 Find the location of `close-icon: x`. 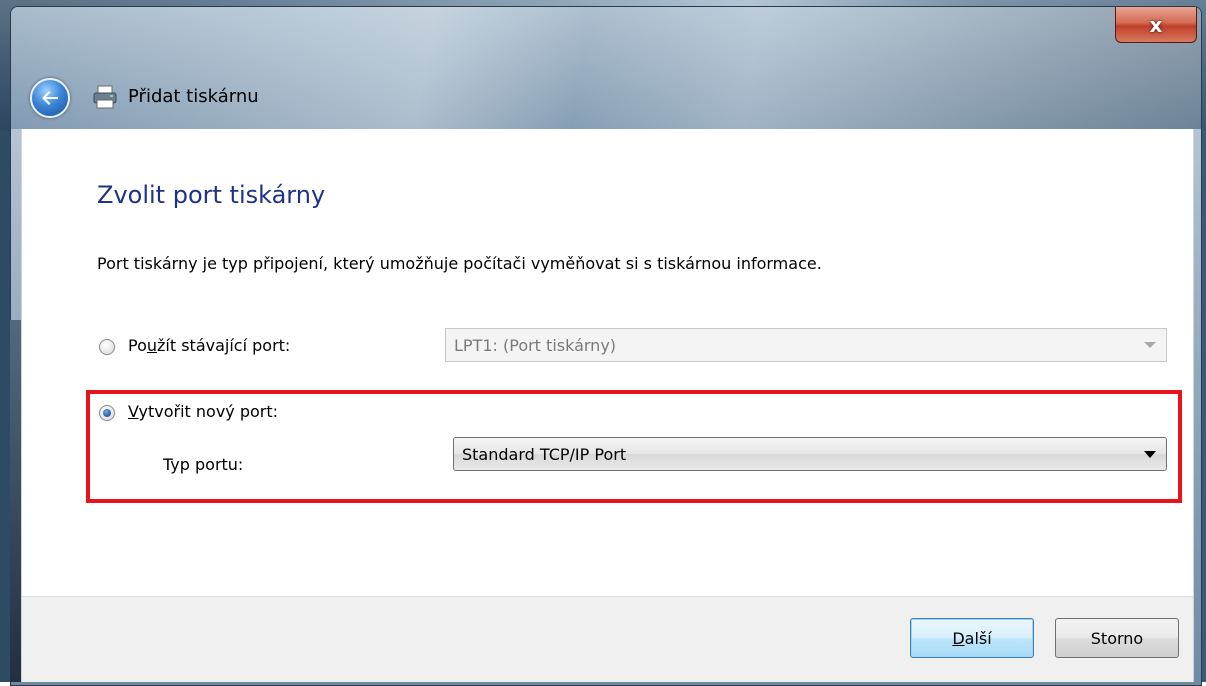

close-icon: x is located at coordinates (1156, 24).